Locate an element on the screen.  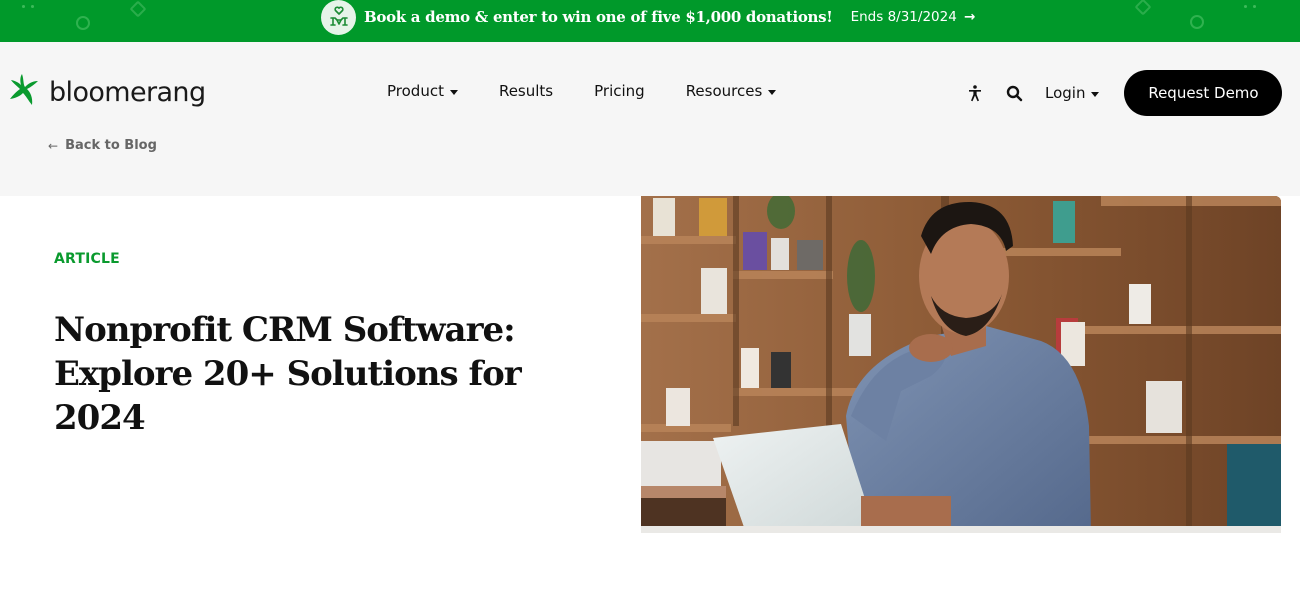
header-tools: Login Request Demo is located at coordinates (1124, 93).